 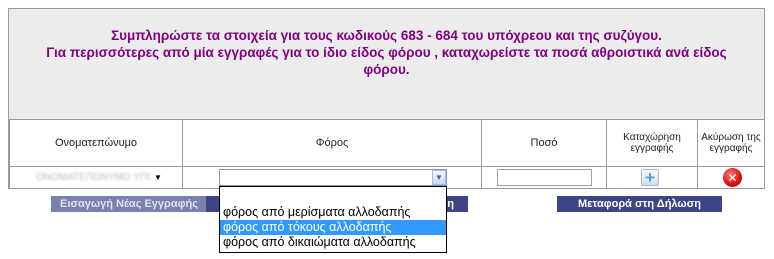 What do you see at coordinates (332, 143) in the screenshot?
I see `header-tax: Φόρος` at bounding box center [332, 143].